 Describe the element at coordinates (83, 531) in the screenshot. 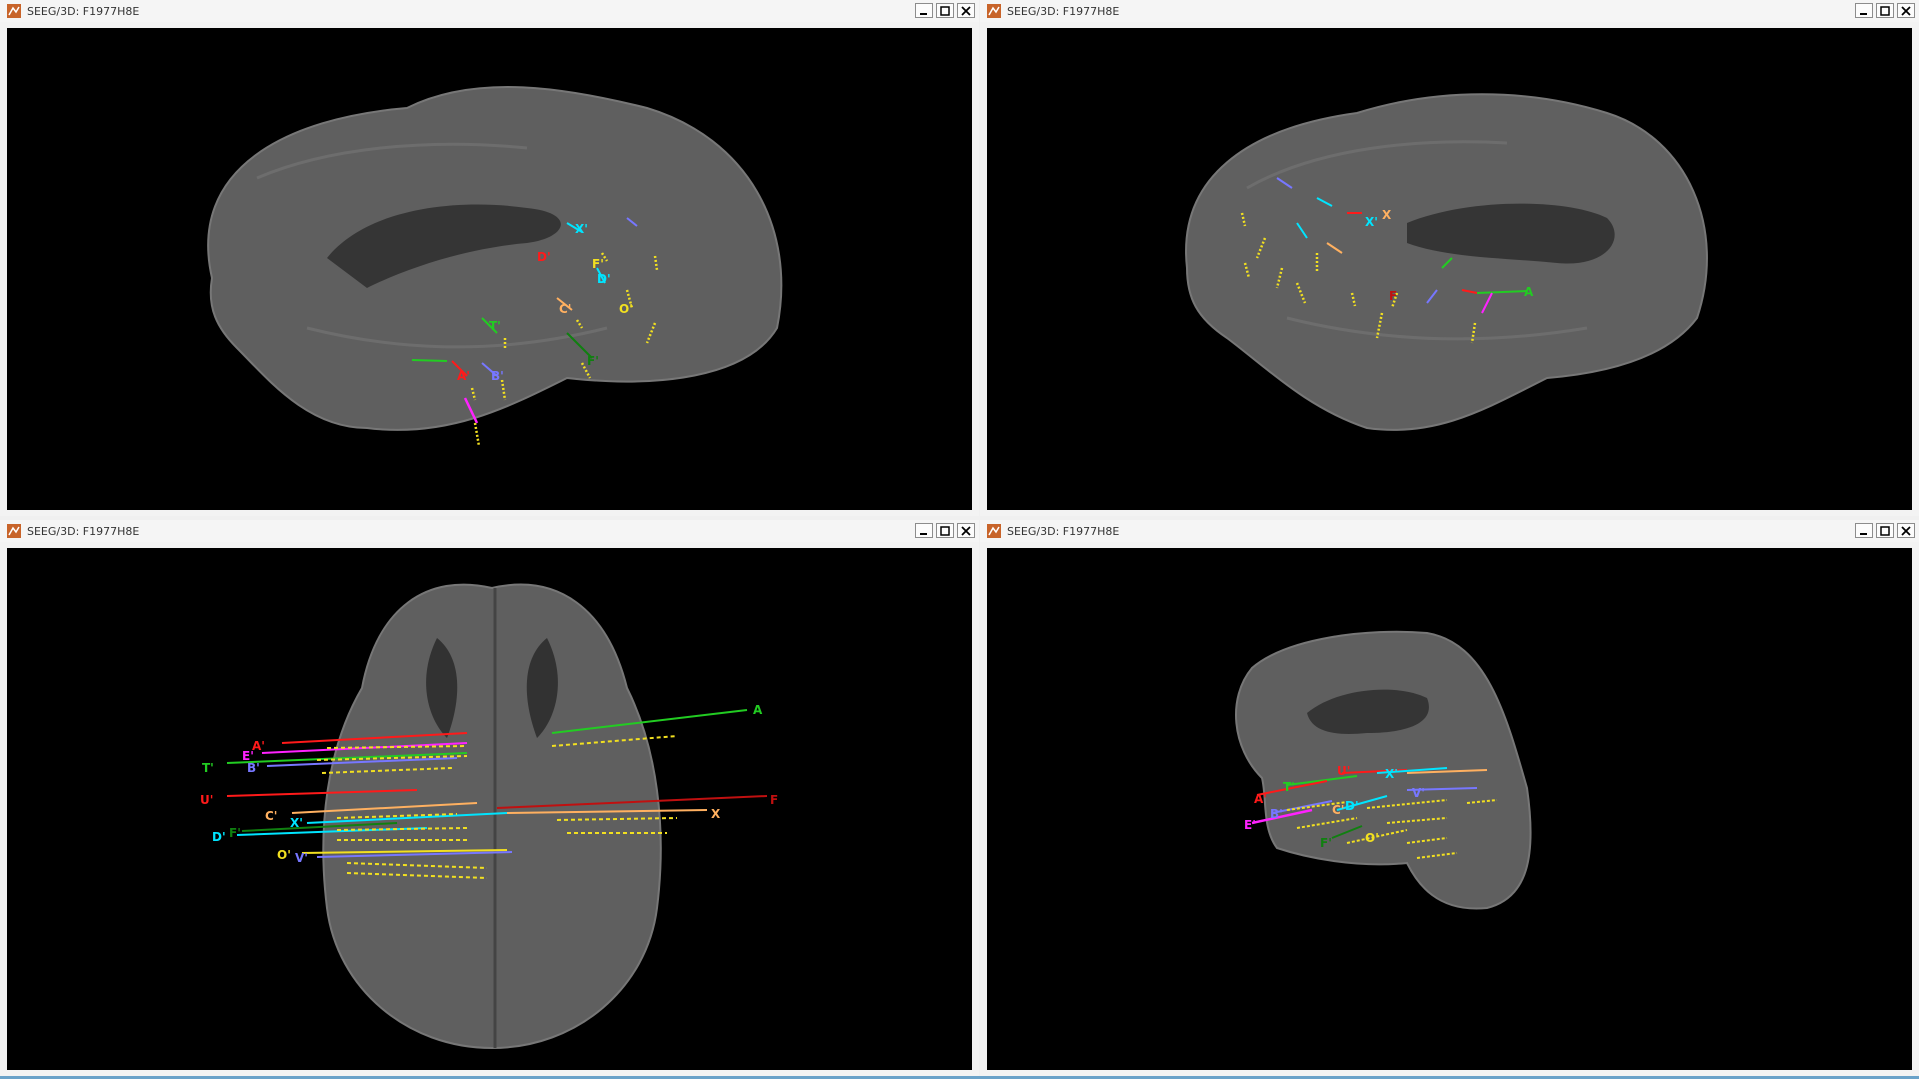

I see `window-3-title: SEEG/3D: F1977H8E` at that location.